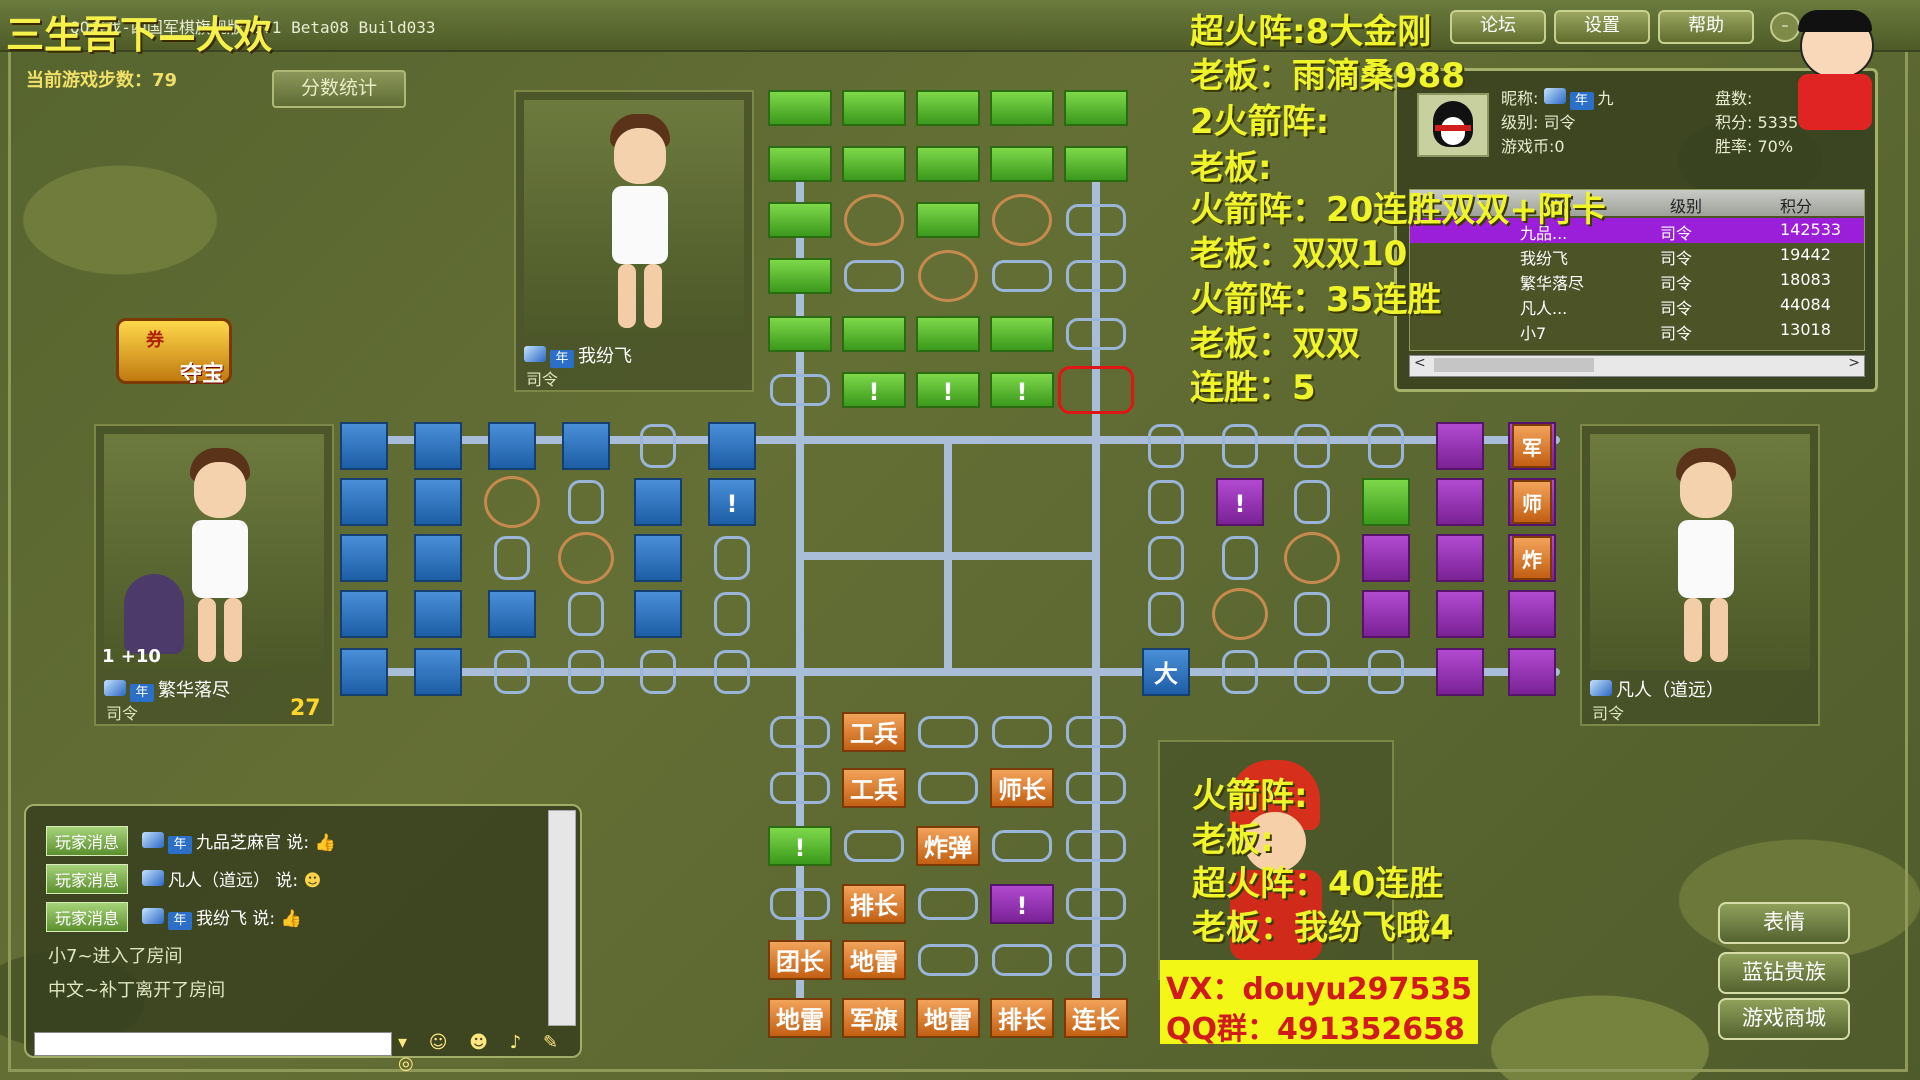 Image resolution: width=1920 pixels, height=1080 pixels. I want to click on scroll-left-icon: <, so click(1420, 363).